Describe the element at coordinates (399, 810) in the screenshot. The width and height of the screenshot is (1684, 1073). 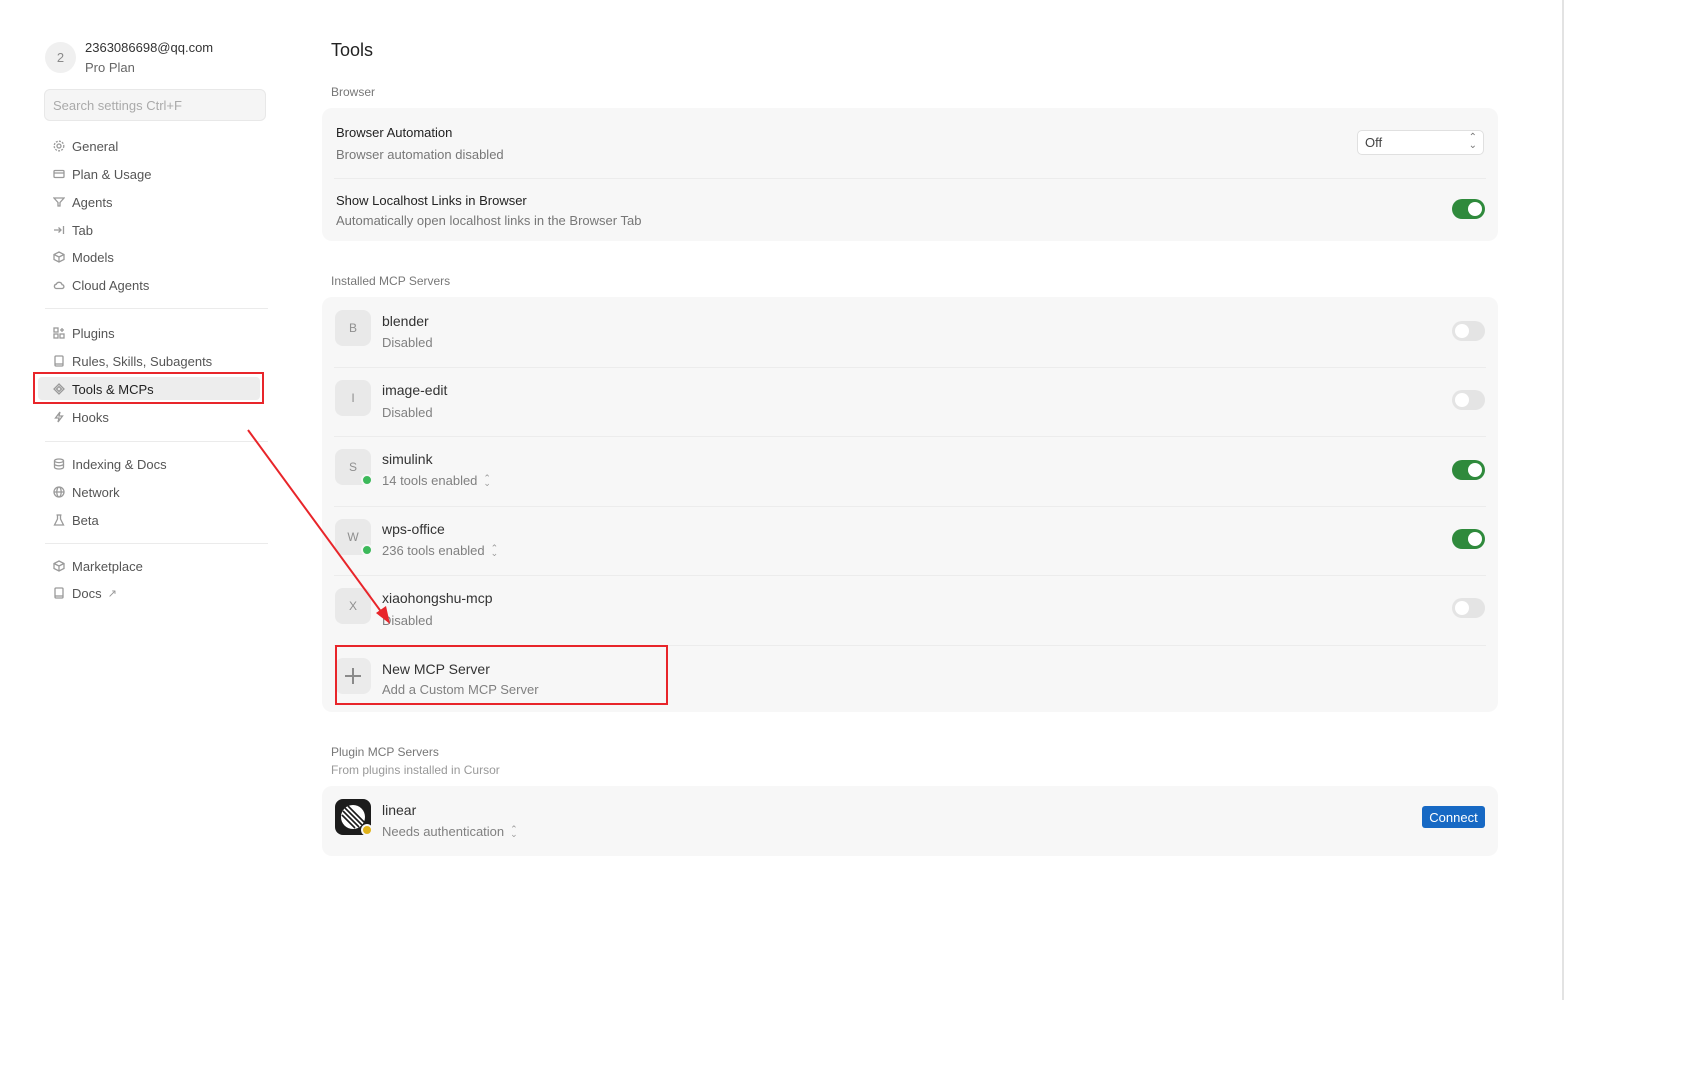
I see `server-name: linear` at that location.